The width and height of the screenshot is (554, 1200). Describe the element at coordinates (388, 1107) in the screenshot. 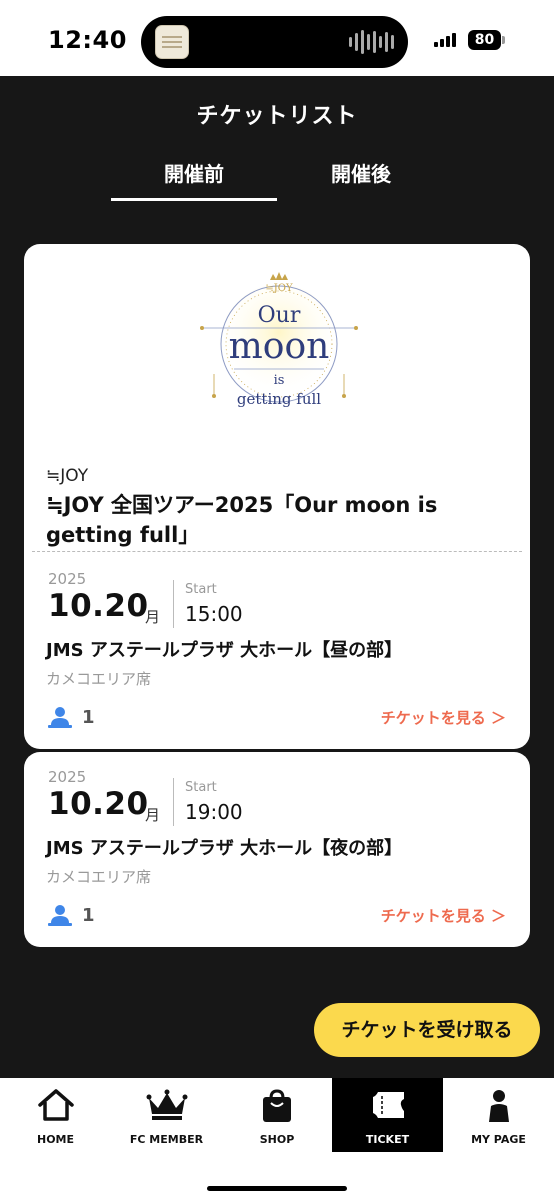

I see `ticket-icon` at that location.